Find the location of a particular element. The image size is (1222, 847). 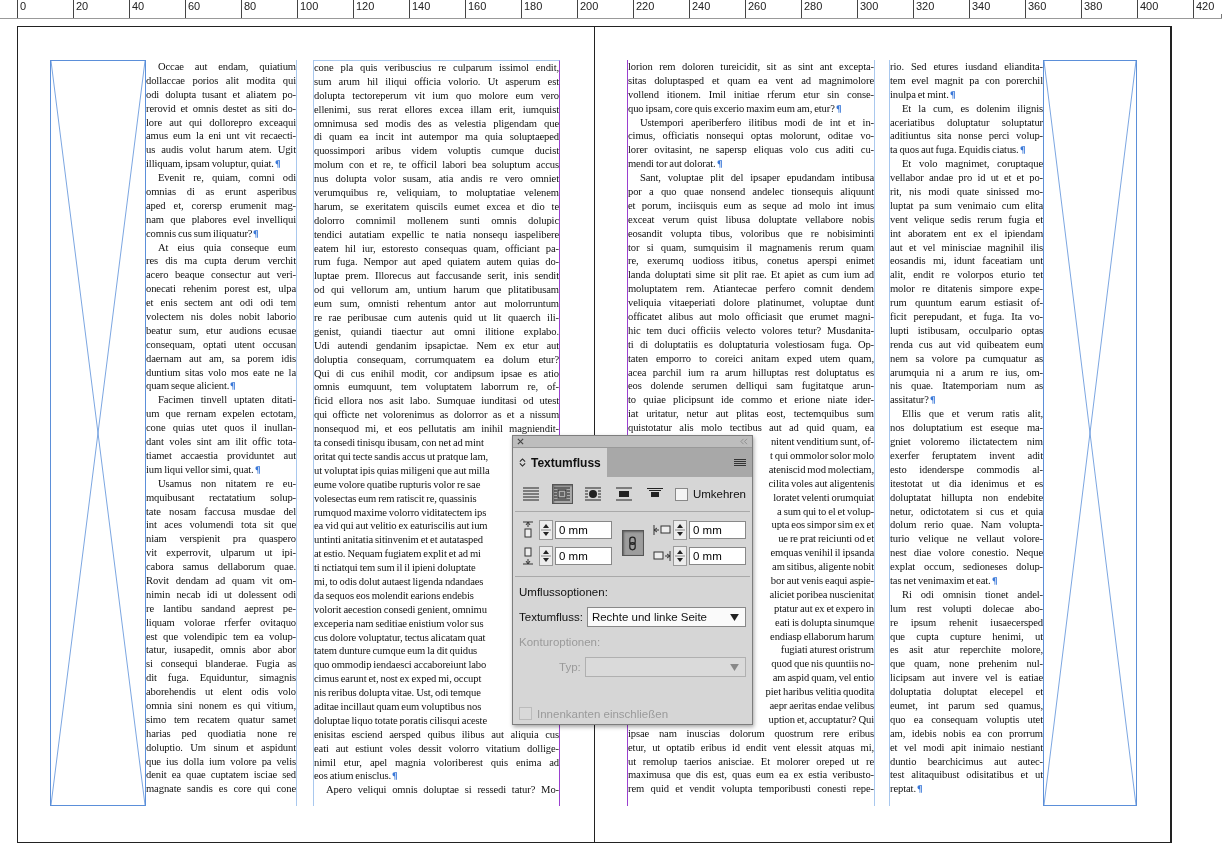

text-line: quod que nis quuntiis no- is located at coordinates (822, 664).